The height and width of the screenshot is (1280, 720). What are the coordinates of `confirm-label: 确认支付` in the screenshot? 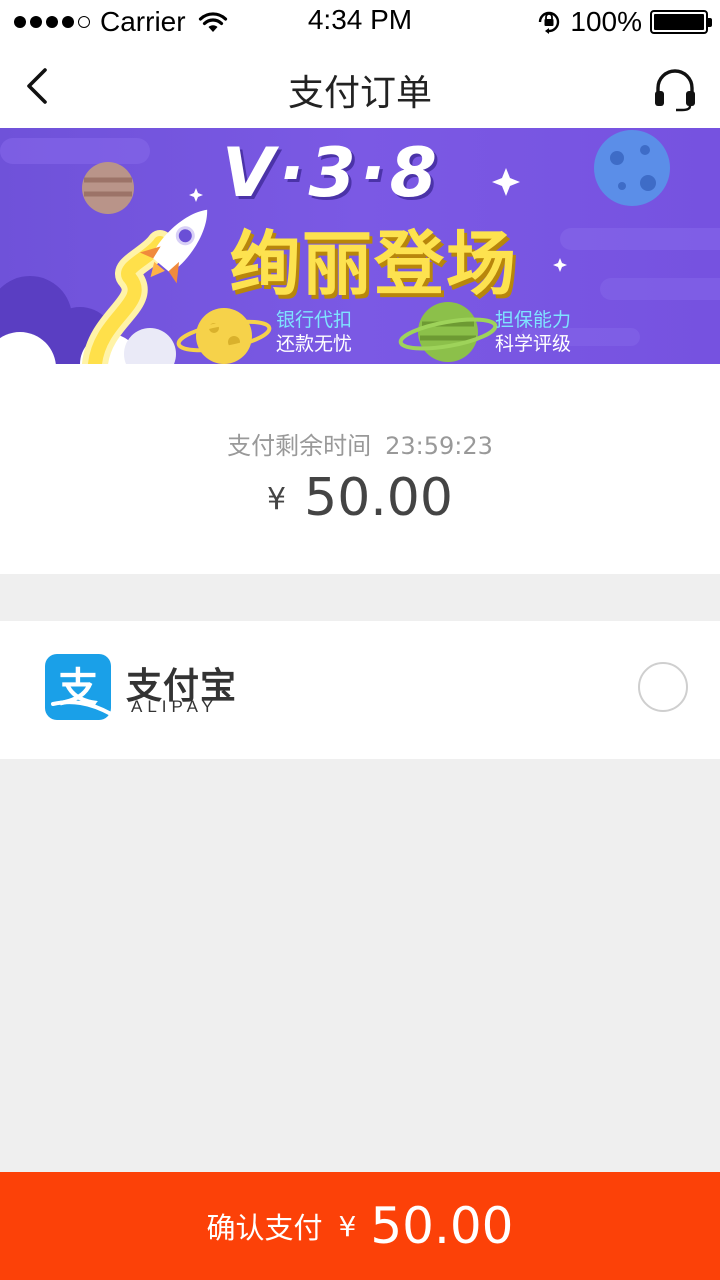 It's located at (264, 1228).